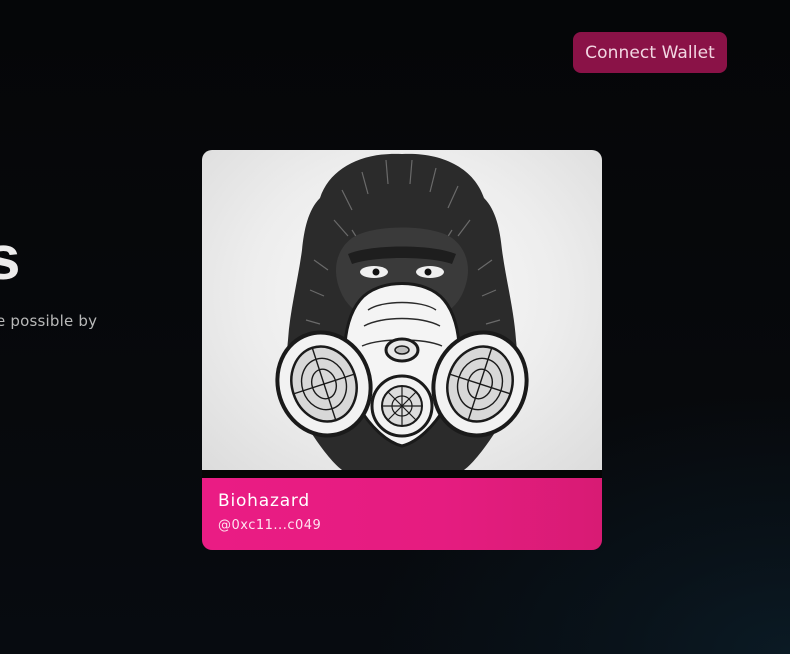 This screenshot has height=654, width=790. Describe the element at coordinates (264, 501) in the screenshot. I see `nft-title: Biohazard` at that location.